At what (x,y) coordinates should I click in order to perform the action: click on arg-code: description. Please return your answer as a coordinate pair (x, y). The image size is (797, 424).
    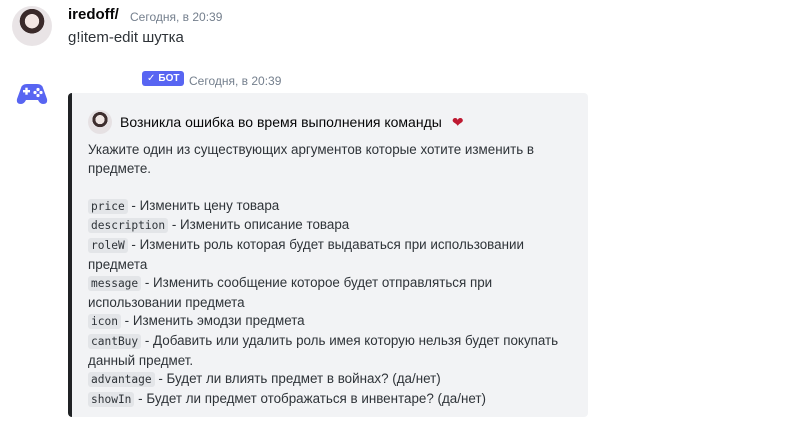
    Looking at the image, I should click on (128, 226).